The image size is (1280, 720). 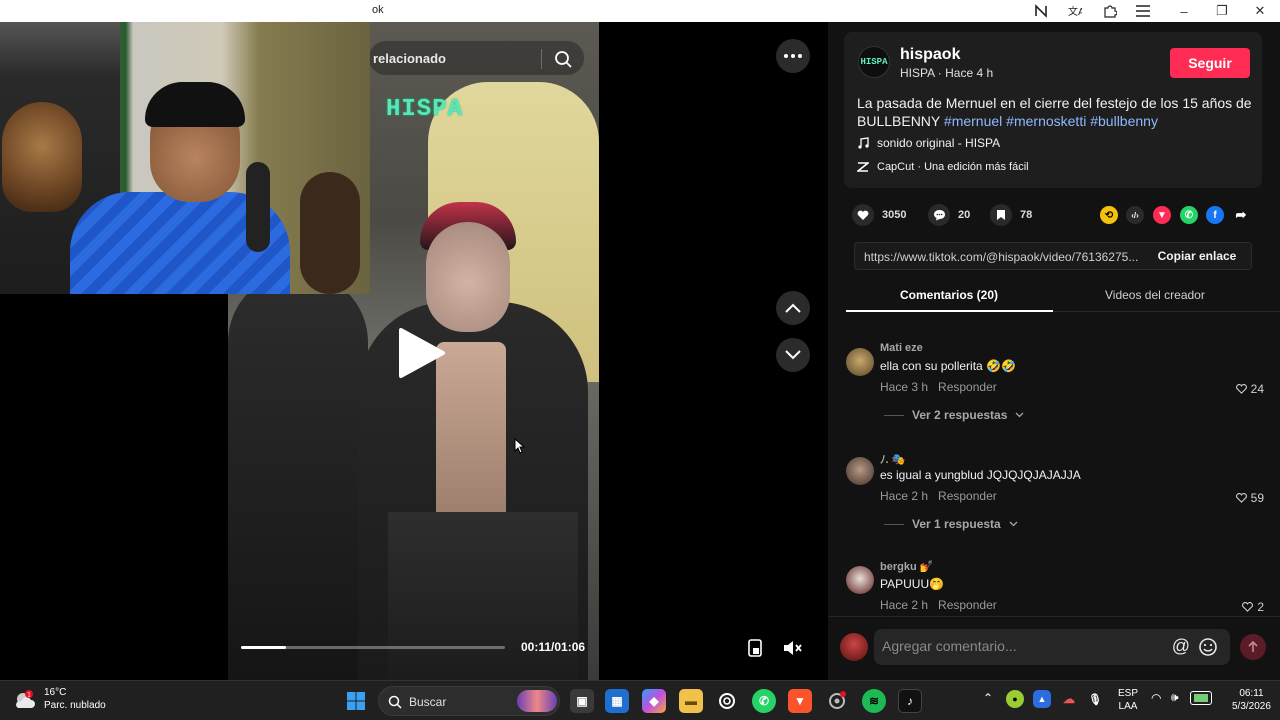 What do you see at coordinates (910, 701) in the screenshot?
I see `tiktok-app-icon: ♪` at bounding box center [910, 701].